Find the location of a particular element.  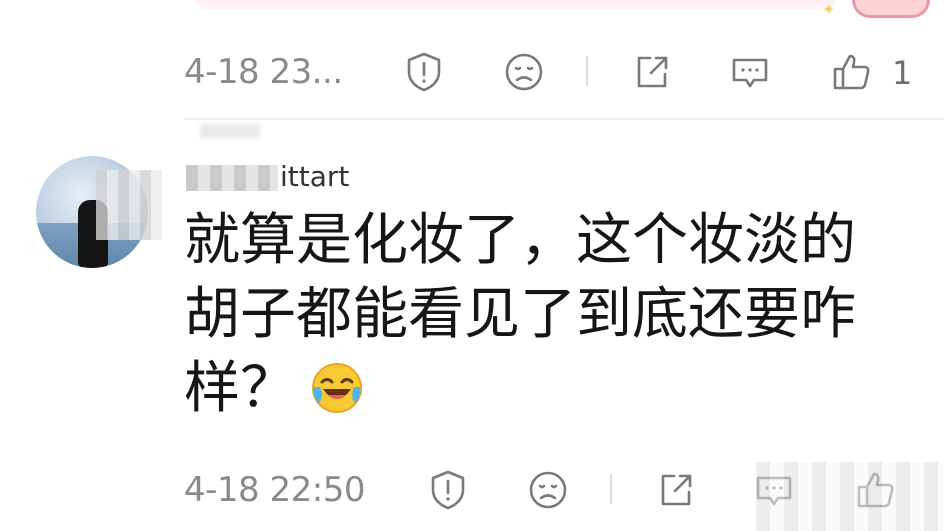

reply-icon is located at coordinates (750, 72).